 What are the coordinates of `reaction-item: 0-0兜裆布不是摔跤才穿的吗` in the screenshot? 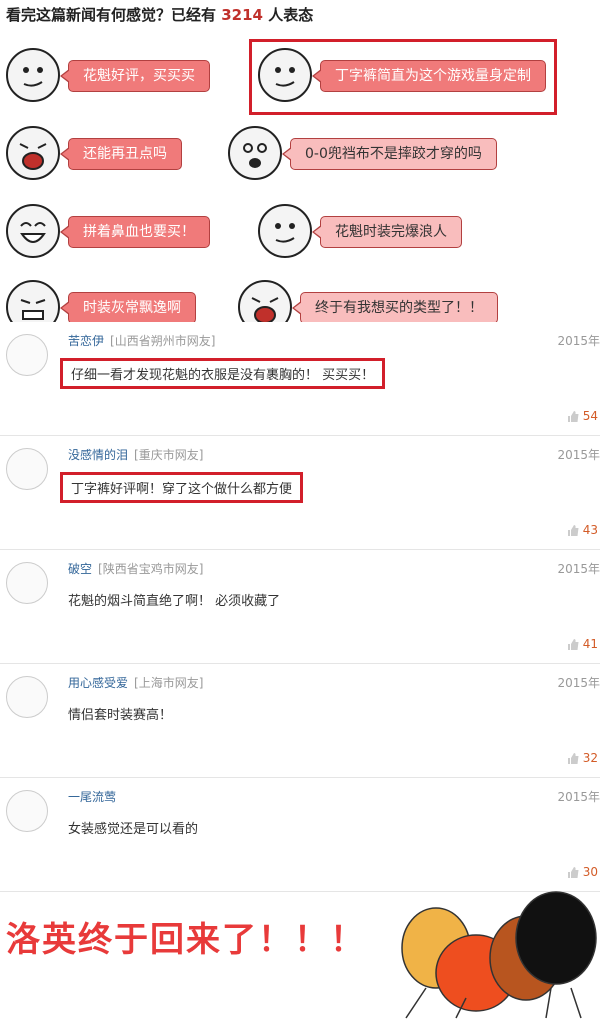 It's located at (378, 155).